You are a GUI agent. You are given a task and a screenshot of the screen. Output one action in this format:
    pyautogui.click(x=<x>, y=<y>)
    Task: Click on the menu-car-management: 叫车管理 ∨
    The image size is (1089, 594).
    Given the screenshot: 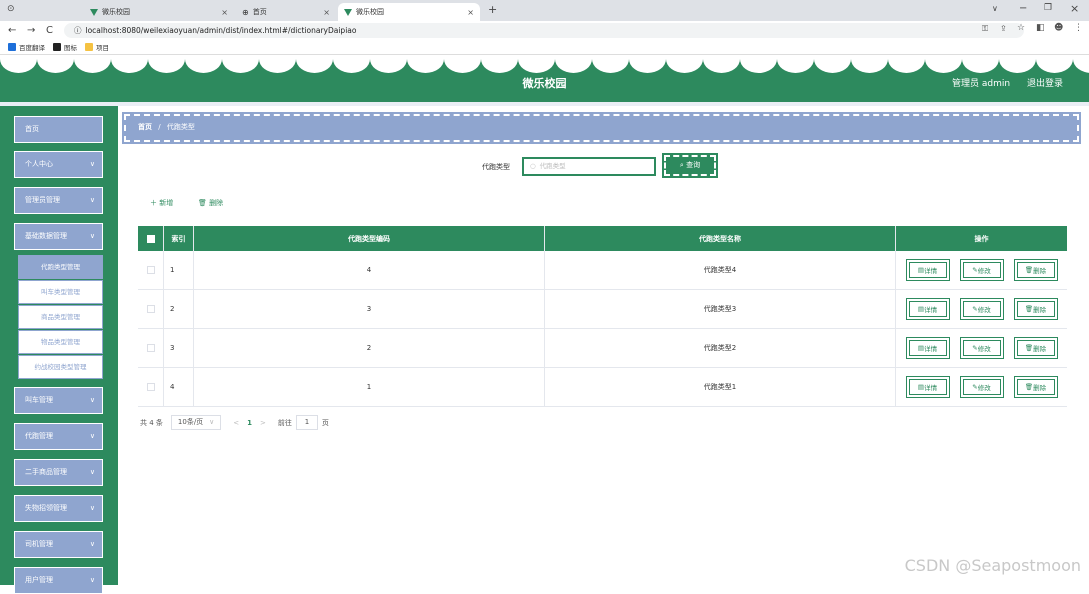 What is the action you would take?
    pyautogui.click(x=58, y=400)
    